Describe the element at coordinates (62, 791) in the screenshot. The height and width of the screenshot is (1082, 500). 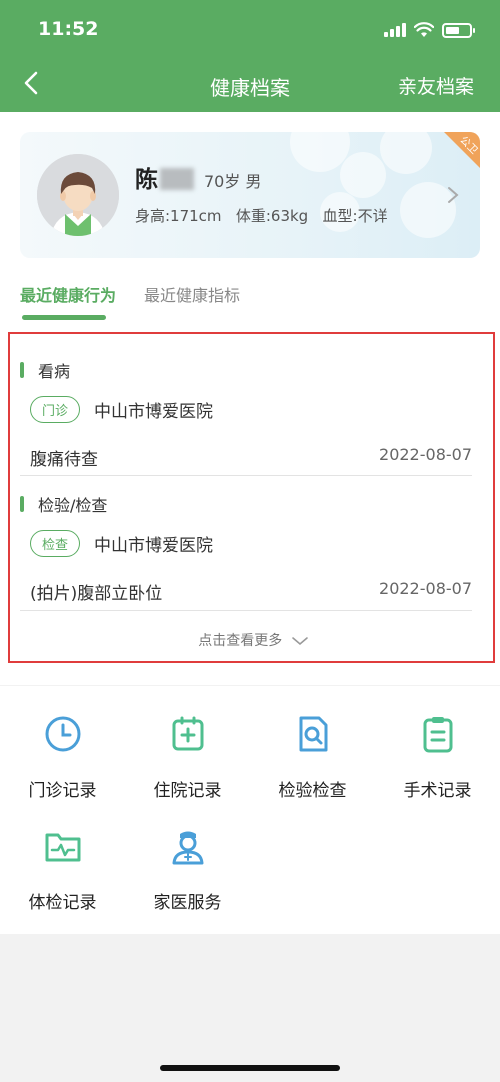
I see `service-label: 门诊记录` at that location.